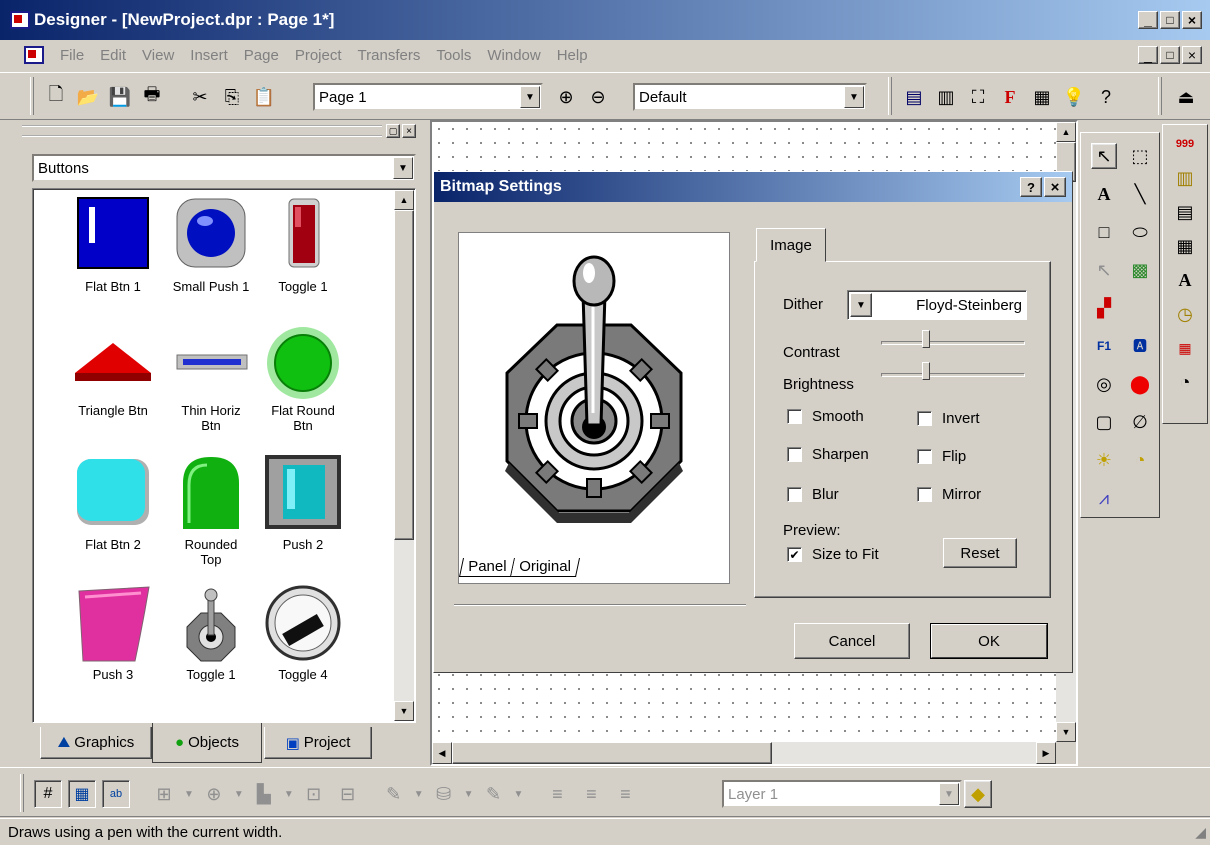 This screenshot has width=1210, height=845. I want to click on f1-key-icon: F1, so click(1104, 346).